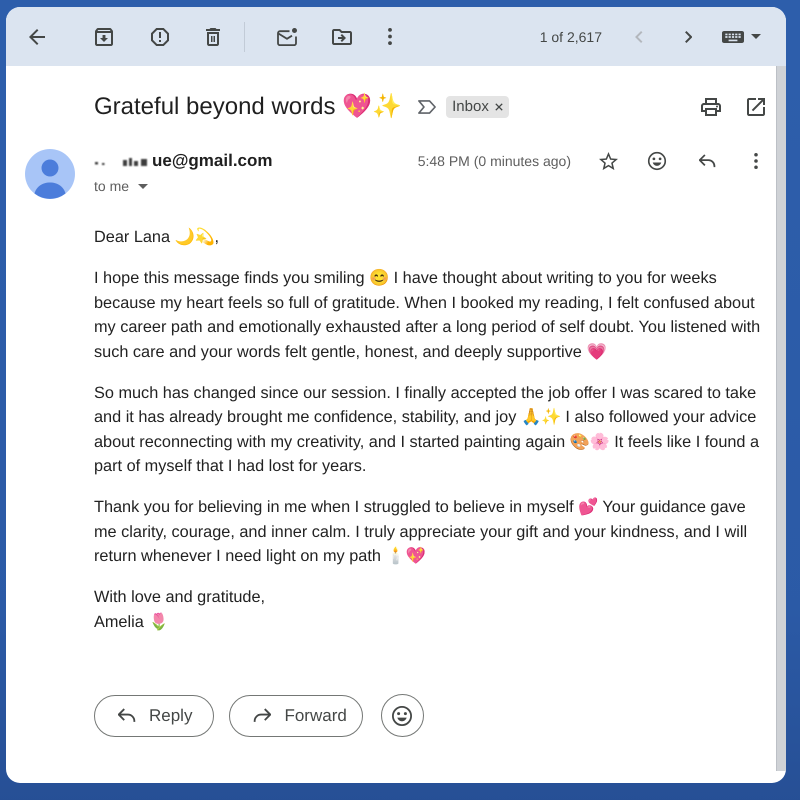  I want to click on chevron-tag-icon, so click(427, 107).